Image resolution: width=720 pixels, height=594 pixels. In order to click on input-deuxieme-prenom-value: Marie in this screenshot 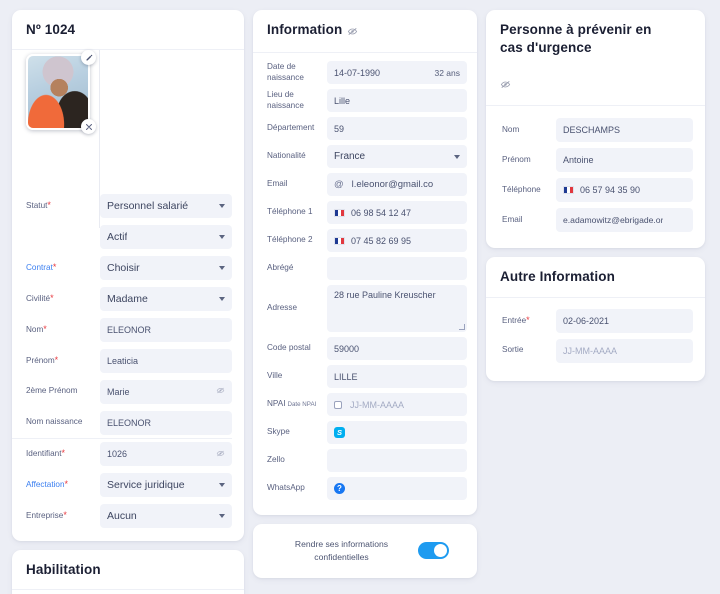, I will do `click(118, 391)`.